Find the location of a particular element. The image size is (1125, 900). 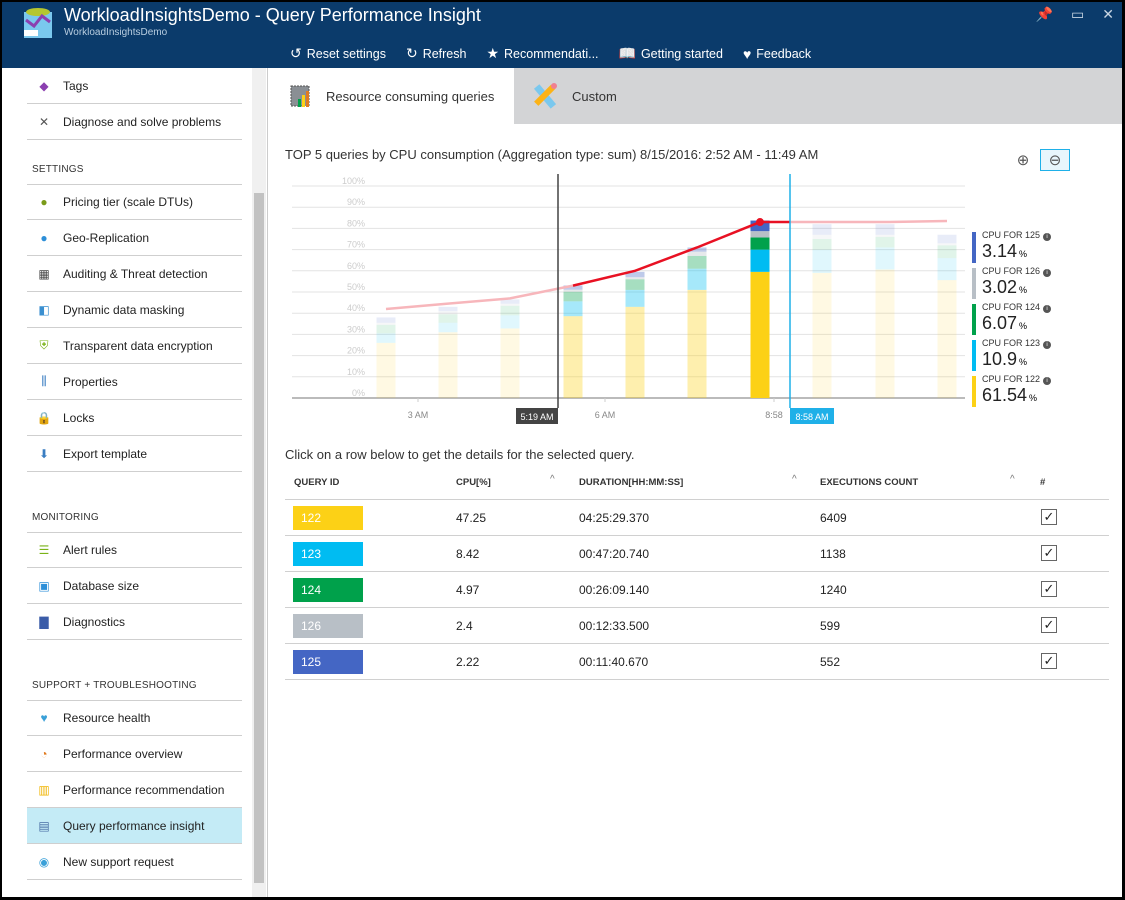

database-logo-icon is located at coordinates (38, 23).